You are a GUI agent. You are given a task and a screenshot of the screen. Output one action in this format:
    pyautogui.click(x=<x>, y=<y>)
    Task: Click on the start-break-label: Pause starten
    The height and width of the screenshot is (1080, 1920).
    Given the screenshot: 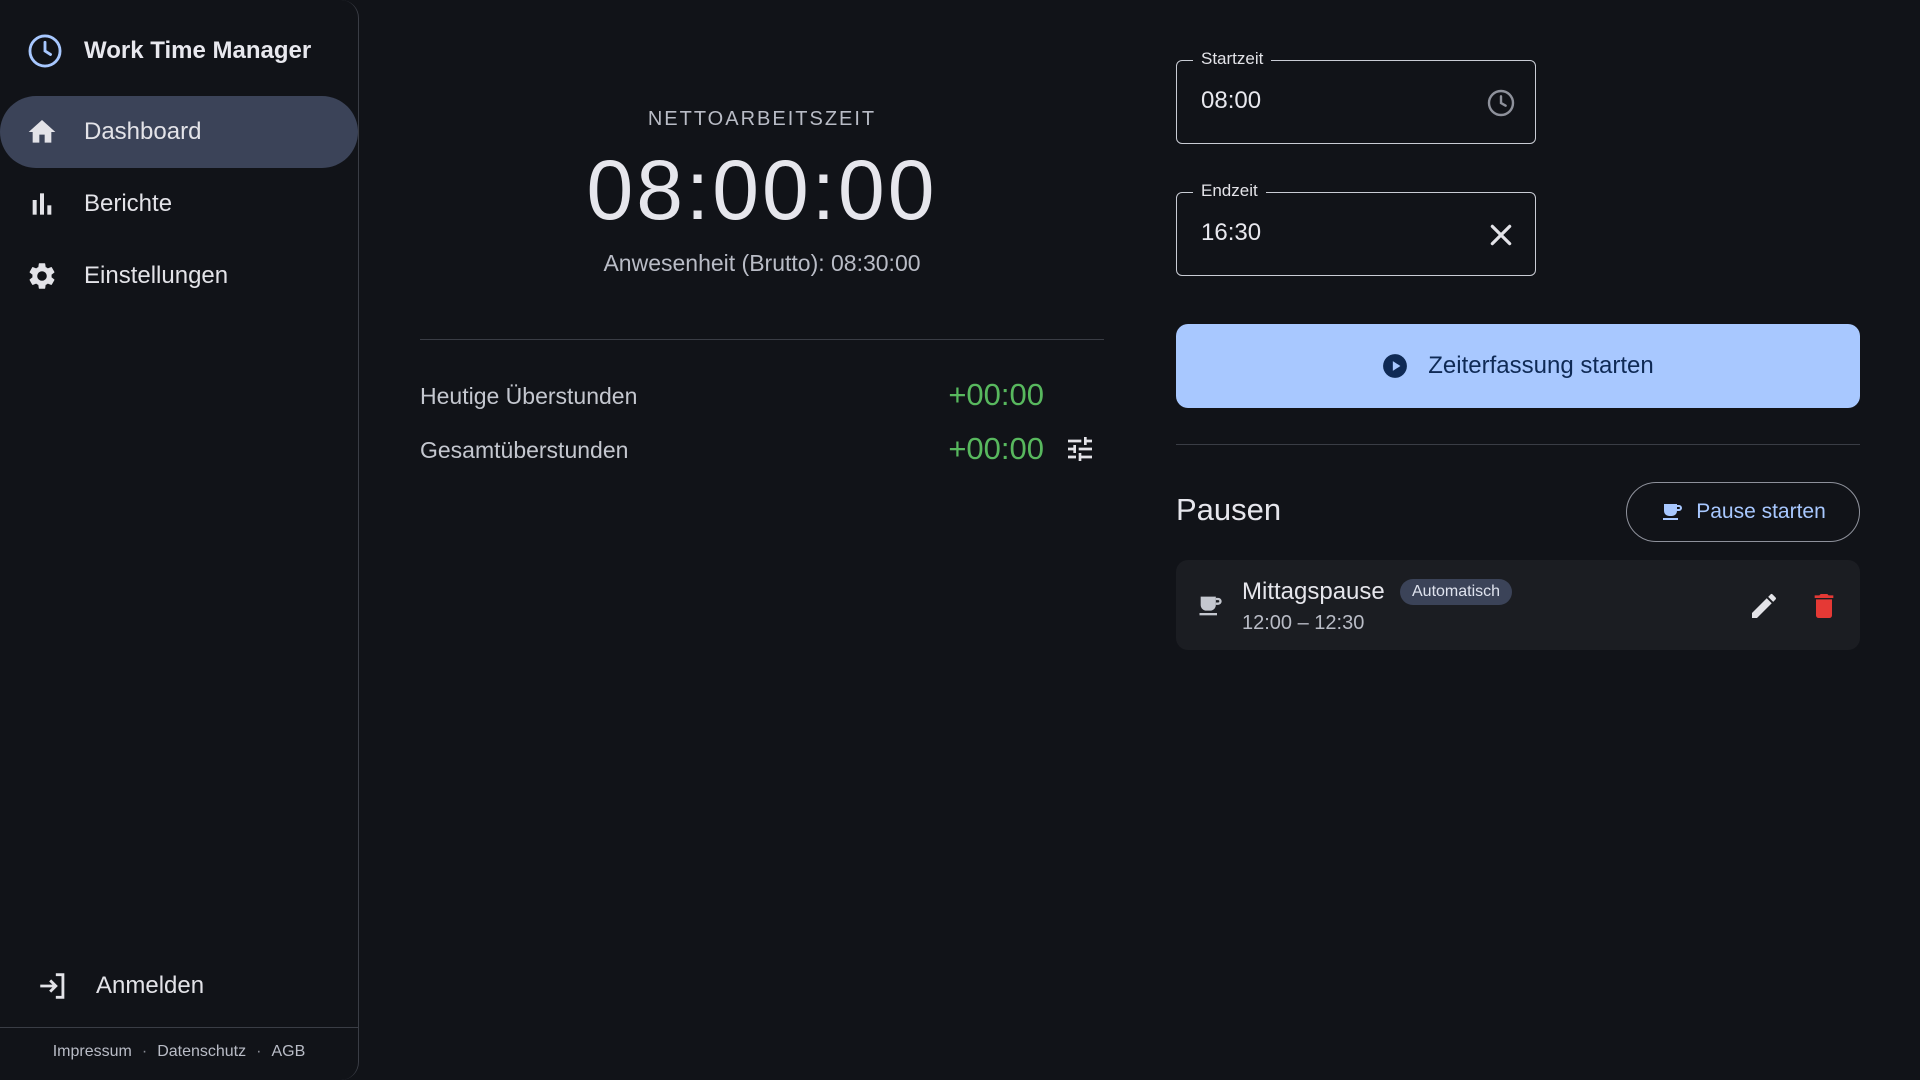 What is the action you would take?
    pyautogui.click(x=1761, y=511)
    